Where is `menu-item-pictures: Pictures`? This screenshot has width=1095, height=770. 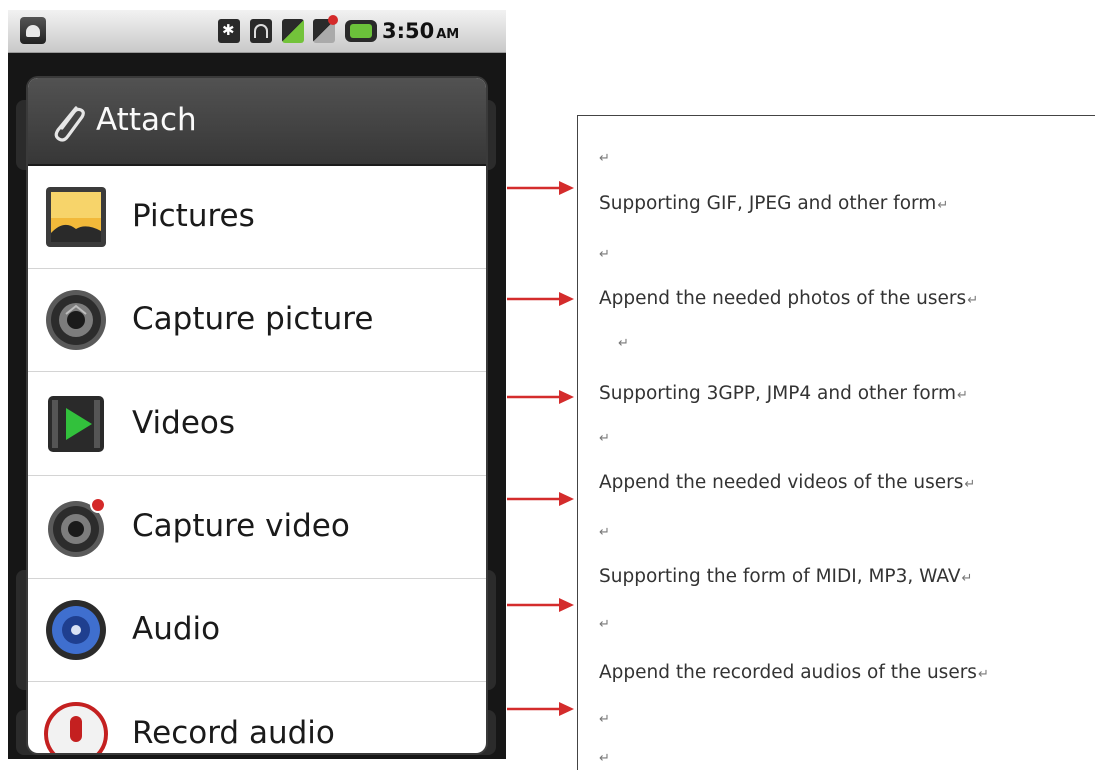 menu-item-pictures: Pictures is located at coordinates (257, 217).